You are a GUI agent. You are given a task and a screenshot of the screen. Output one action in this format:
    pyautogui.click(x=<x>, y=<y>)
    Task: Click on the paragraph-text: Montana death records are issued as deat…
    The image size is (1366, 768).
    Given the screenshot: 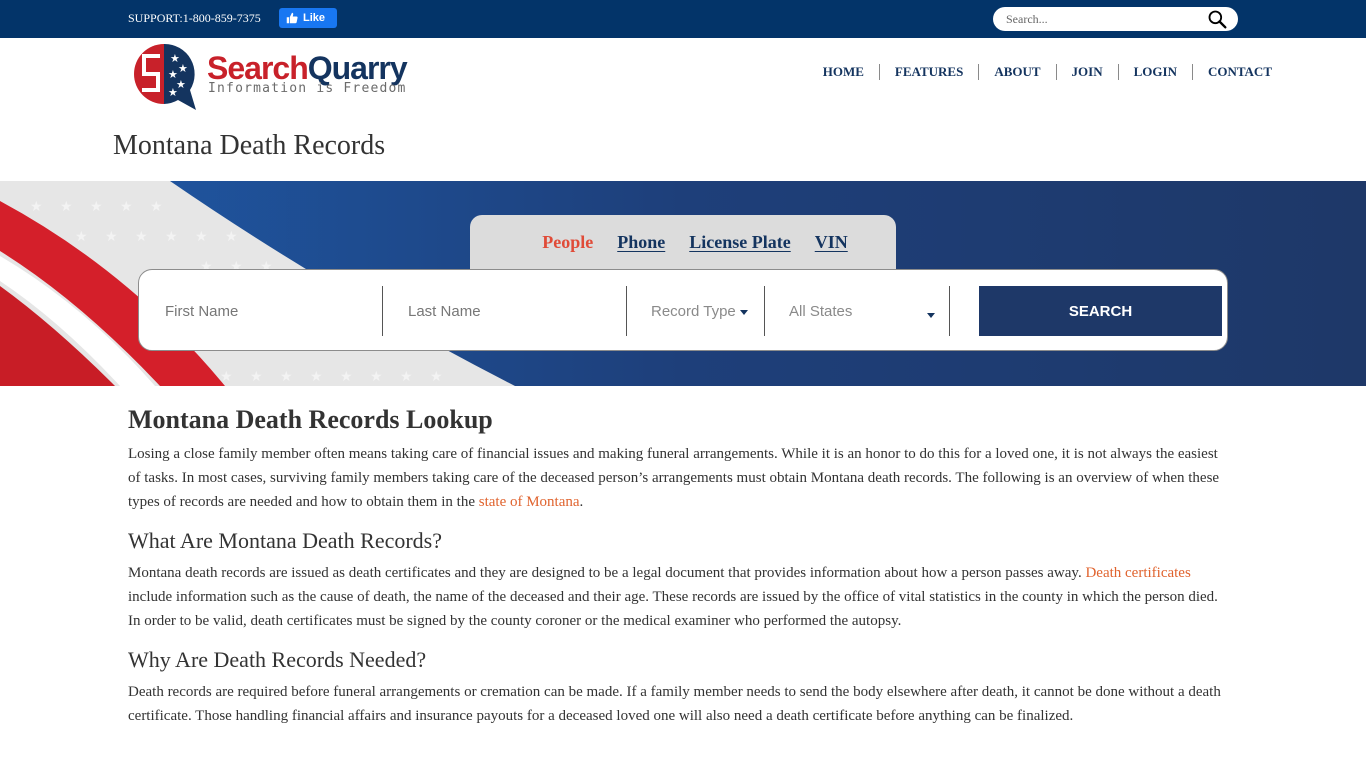 What is the action you would take?
    pyautogui.click(x=607, y=573)
    